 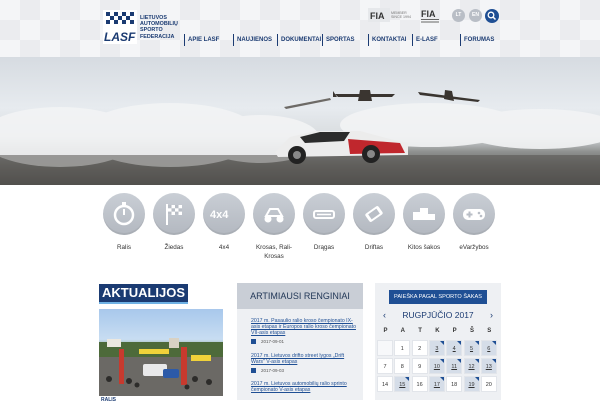 What do you see at coordinates (425, 40) in the screenshot?
I see `nav-item-e-lasf: E-LASF` at bounding box center [425, 40].